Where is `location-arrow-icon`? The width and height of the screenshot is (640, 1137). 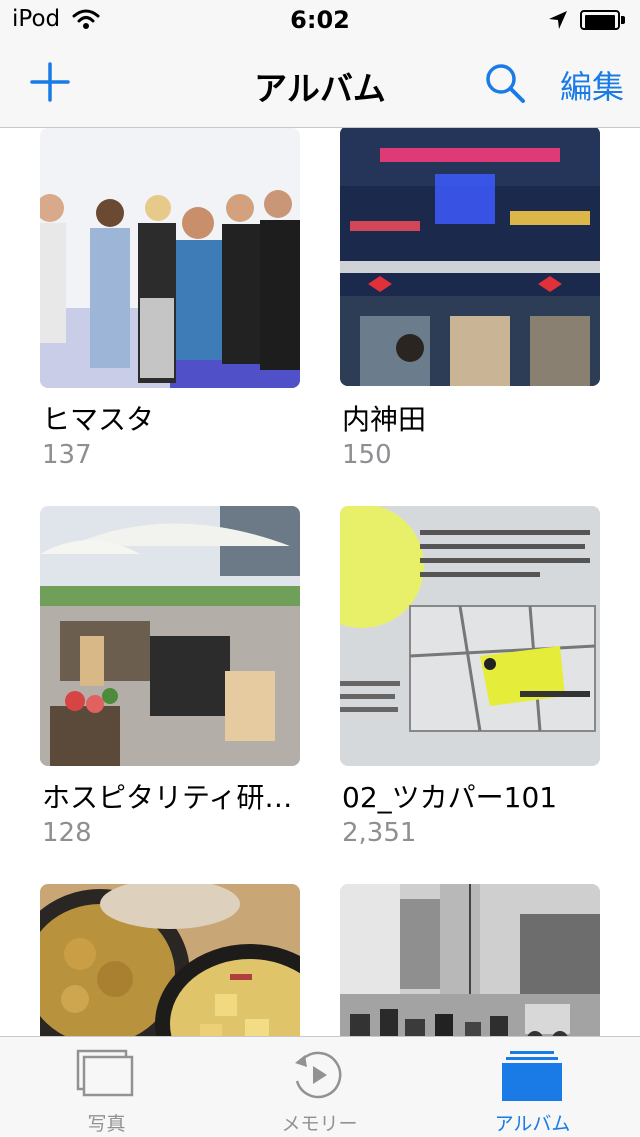
location-arrow-icon is located at coordinates (558, 20).